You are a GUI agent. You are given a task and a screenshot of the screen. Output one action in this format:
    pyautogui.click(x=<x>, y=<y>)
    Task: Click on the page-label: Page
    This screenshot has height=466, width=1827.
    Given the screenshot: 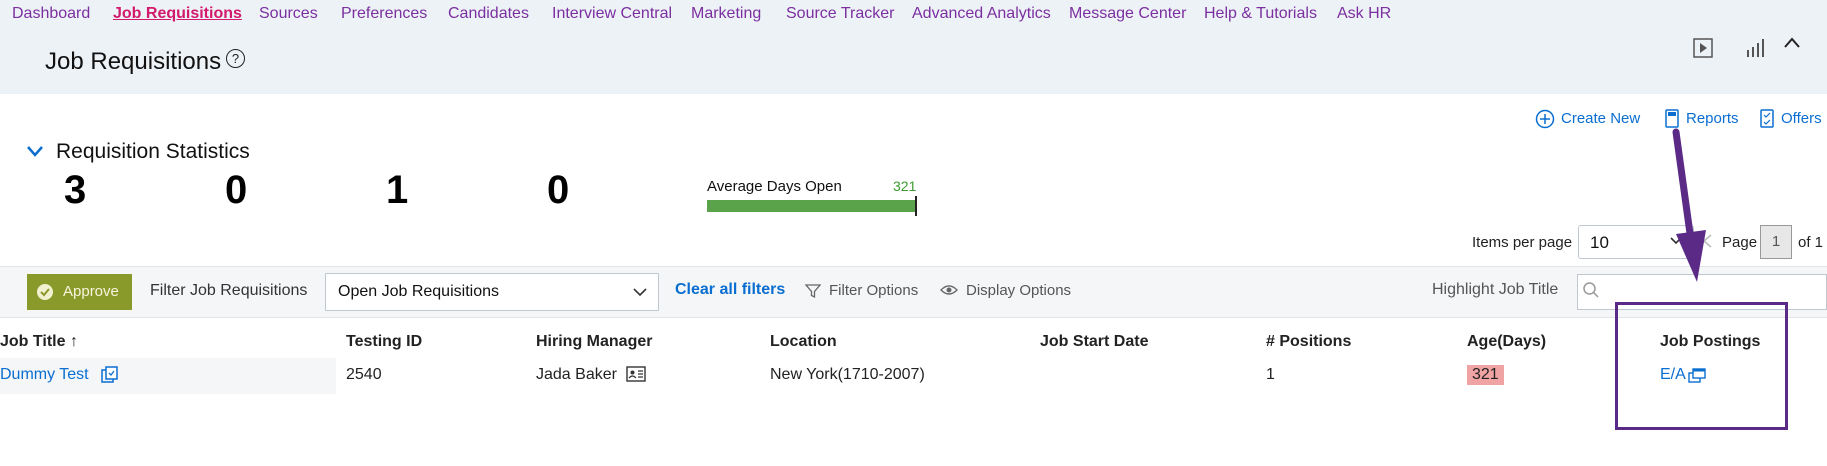 What is the action you would take?
    pyautogui.click(x=1740, y=242)
    